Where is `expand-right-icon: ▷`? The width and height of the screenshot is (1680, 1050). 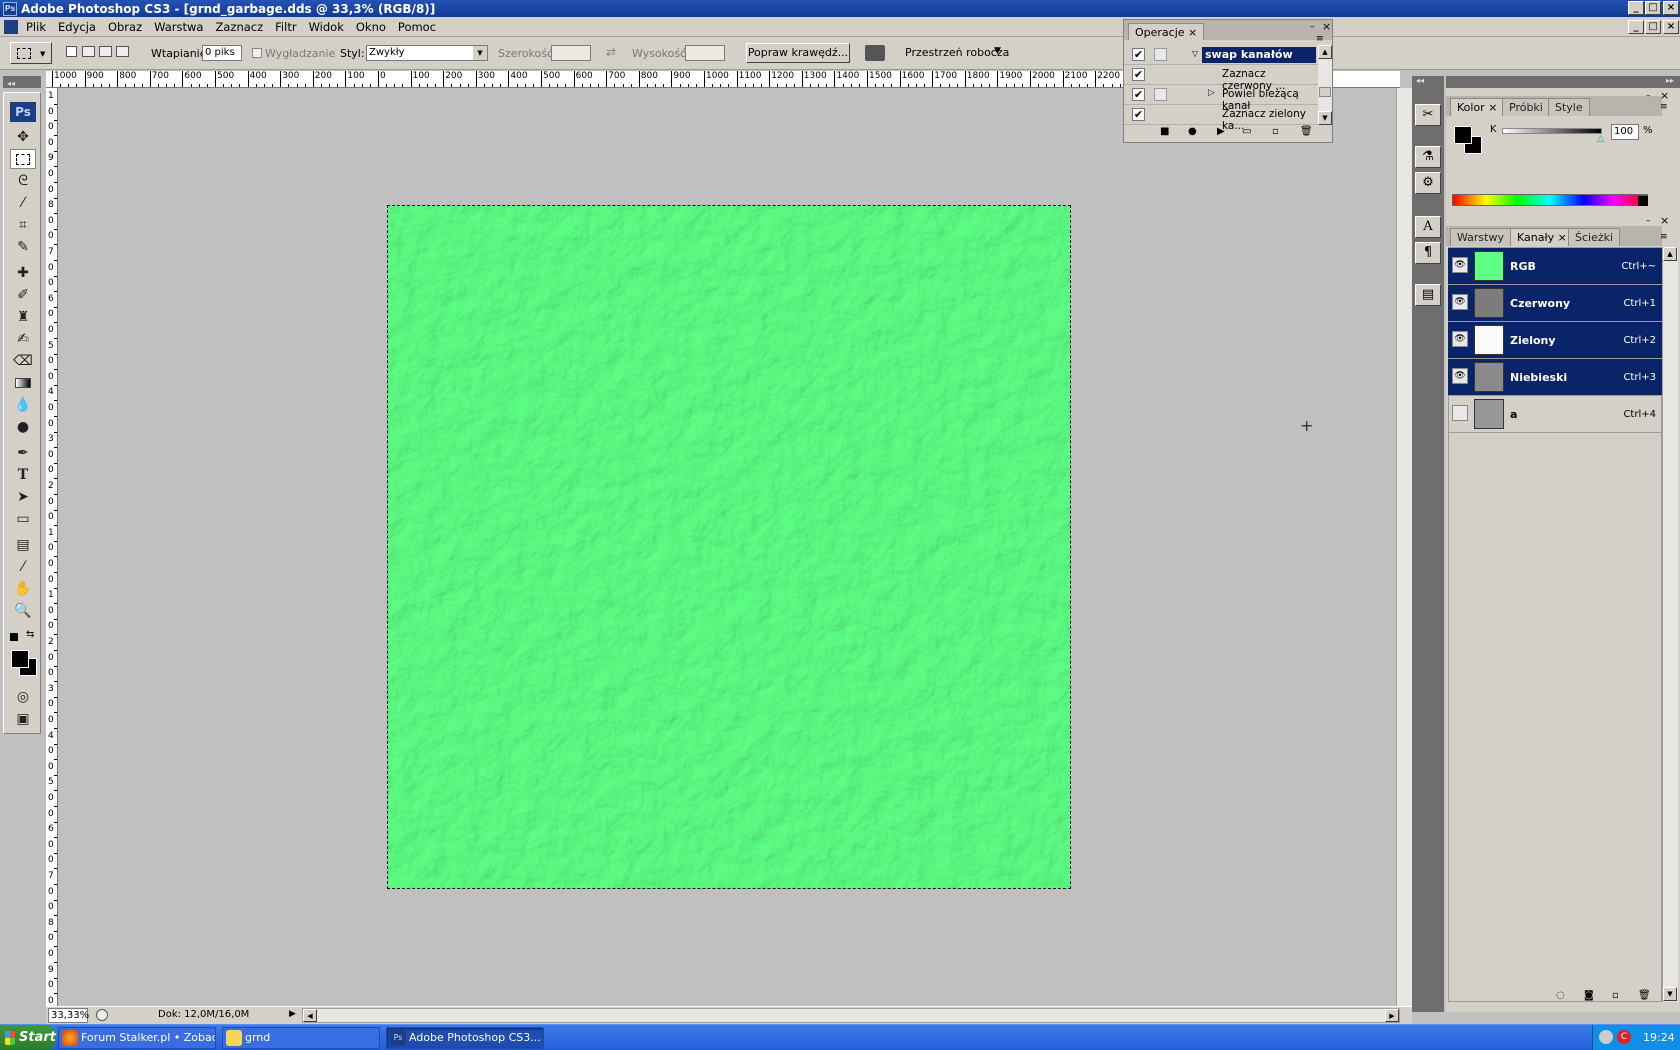
expand-right-icon: ▷ is located at coordinates (1211, 93).